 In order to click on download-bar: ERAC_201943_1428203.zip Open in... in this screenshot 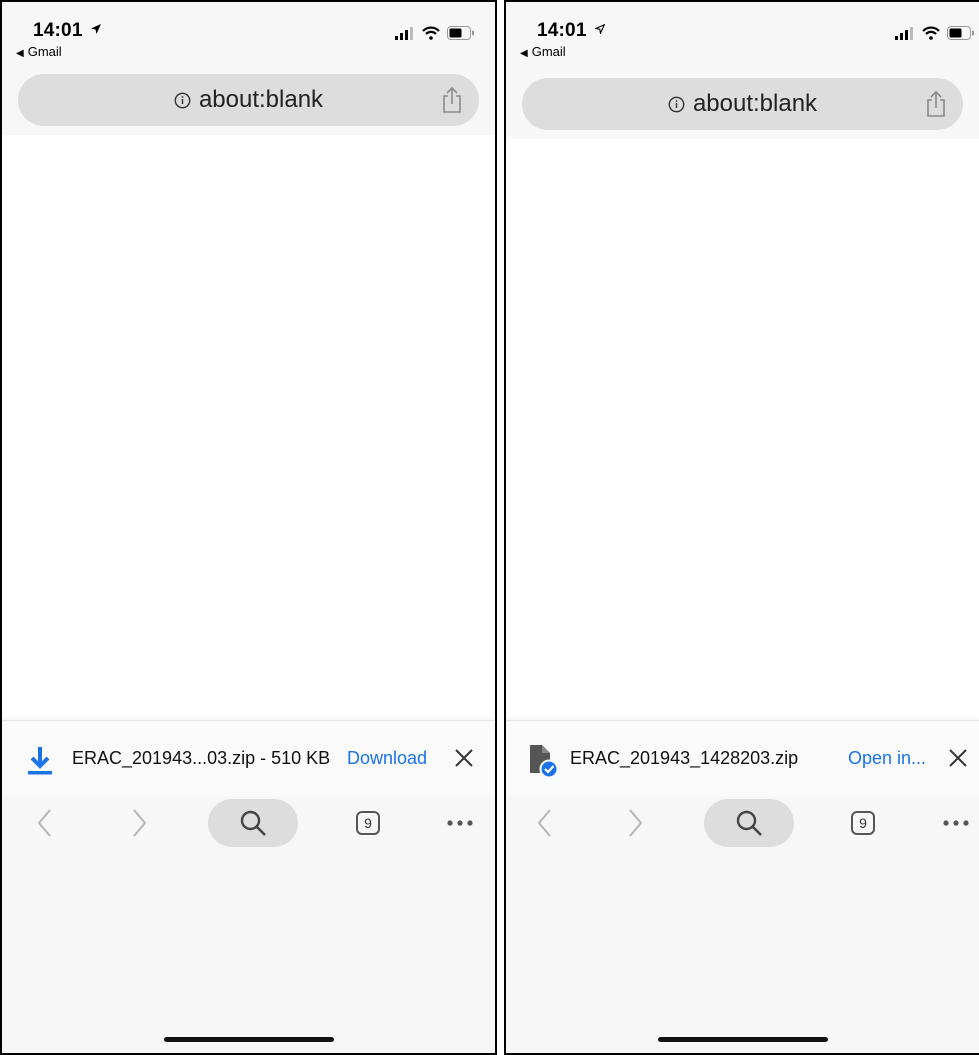, I will do `click(742, 758)`.